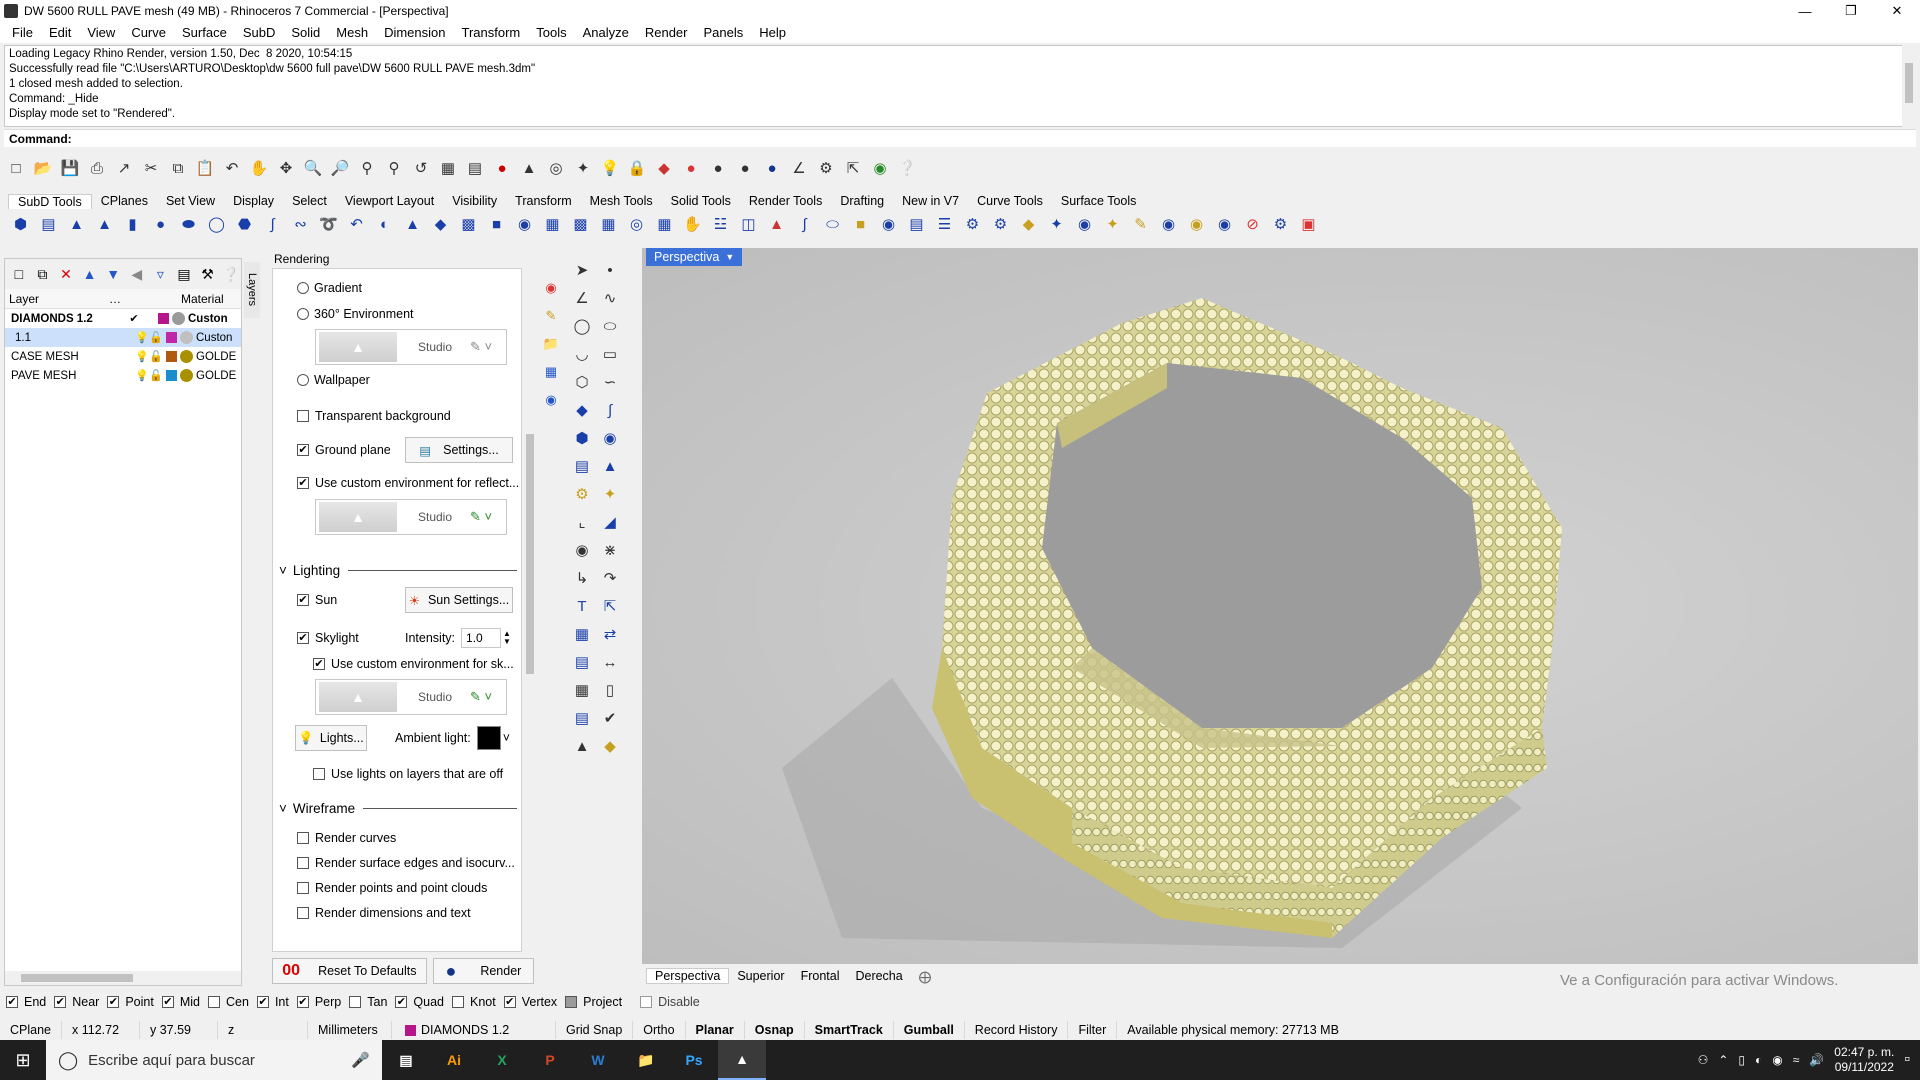 This screenshot has width=1920, height=1080. What do you see at coordinates (22, 32) in the screenshot?
I see `menu-file: File` at bounding box center [22, 32].